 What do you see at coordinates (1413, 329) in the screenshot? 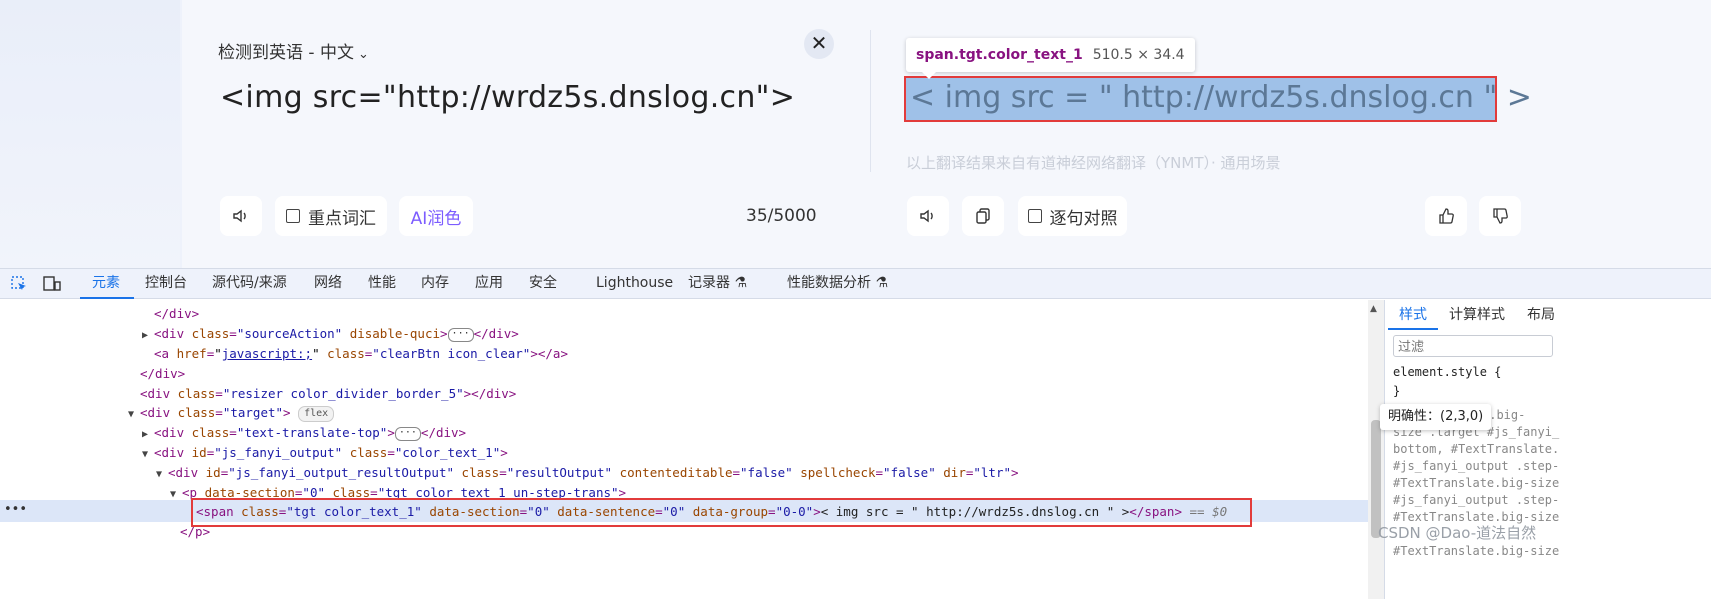
I see `styles-tab-indicator` at bounding box center [1413, 329].